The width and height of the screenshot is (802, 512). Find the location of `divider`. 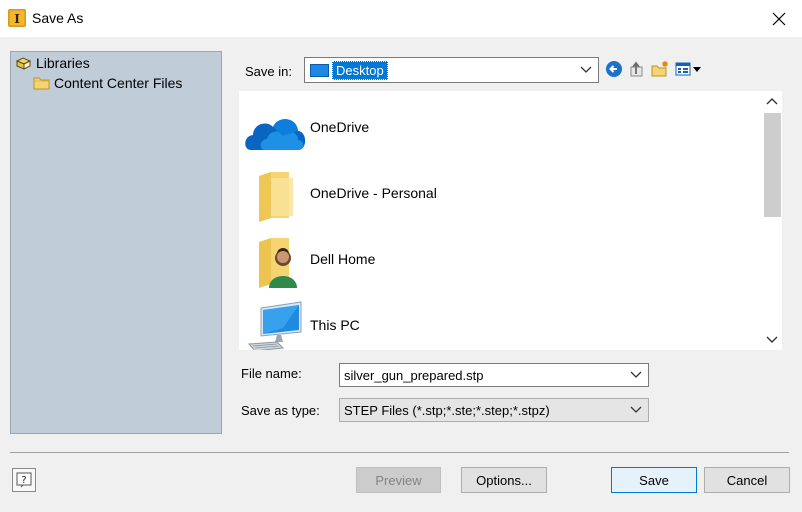

divider is located at coordinates (399, 452).